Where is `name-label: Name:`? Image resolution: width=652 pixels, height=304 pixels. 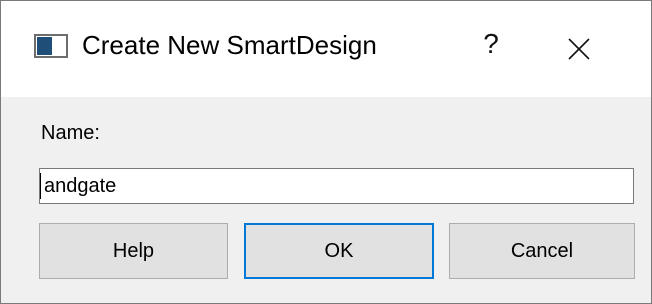 name-label: Name: is located at coordinates (70, 133).